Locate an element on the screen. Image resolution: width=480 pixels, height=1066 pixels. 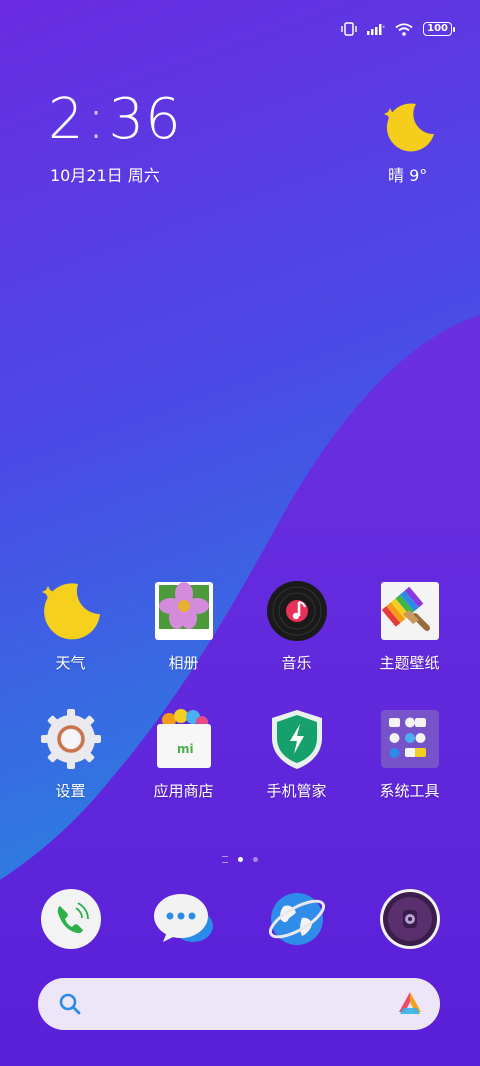
app-browser is located at coordinates (296, 919).